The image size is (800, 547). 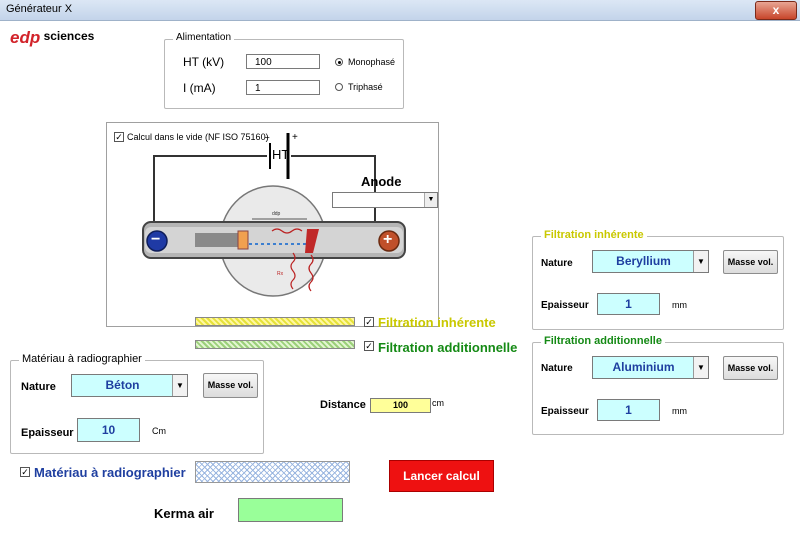 I want to click on mat-epaisseur-label: Epaisseur, so click(x=47, y=433).